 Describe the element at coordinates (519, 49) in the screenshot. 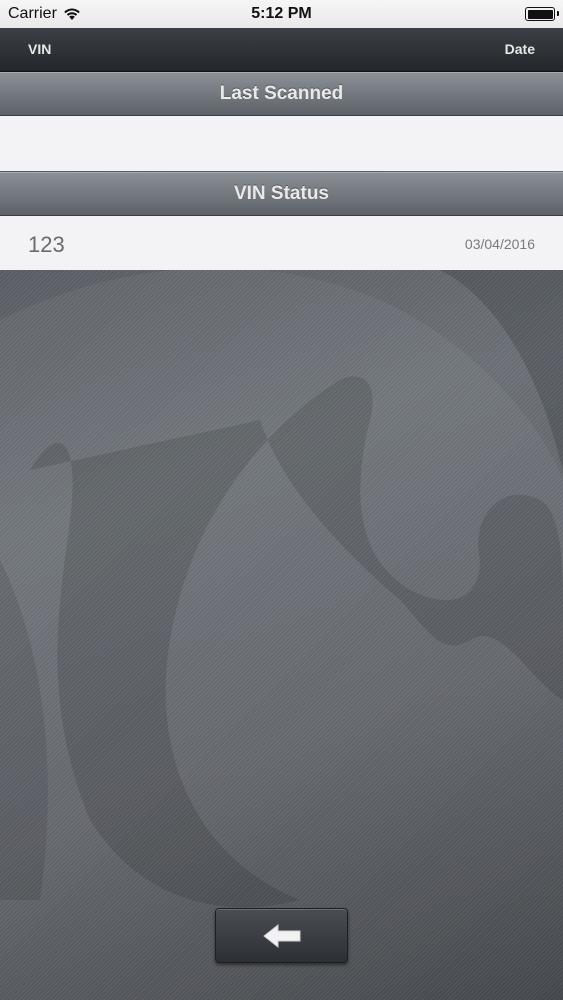

I see `date-column-header: Date` at that location.